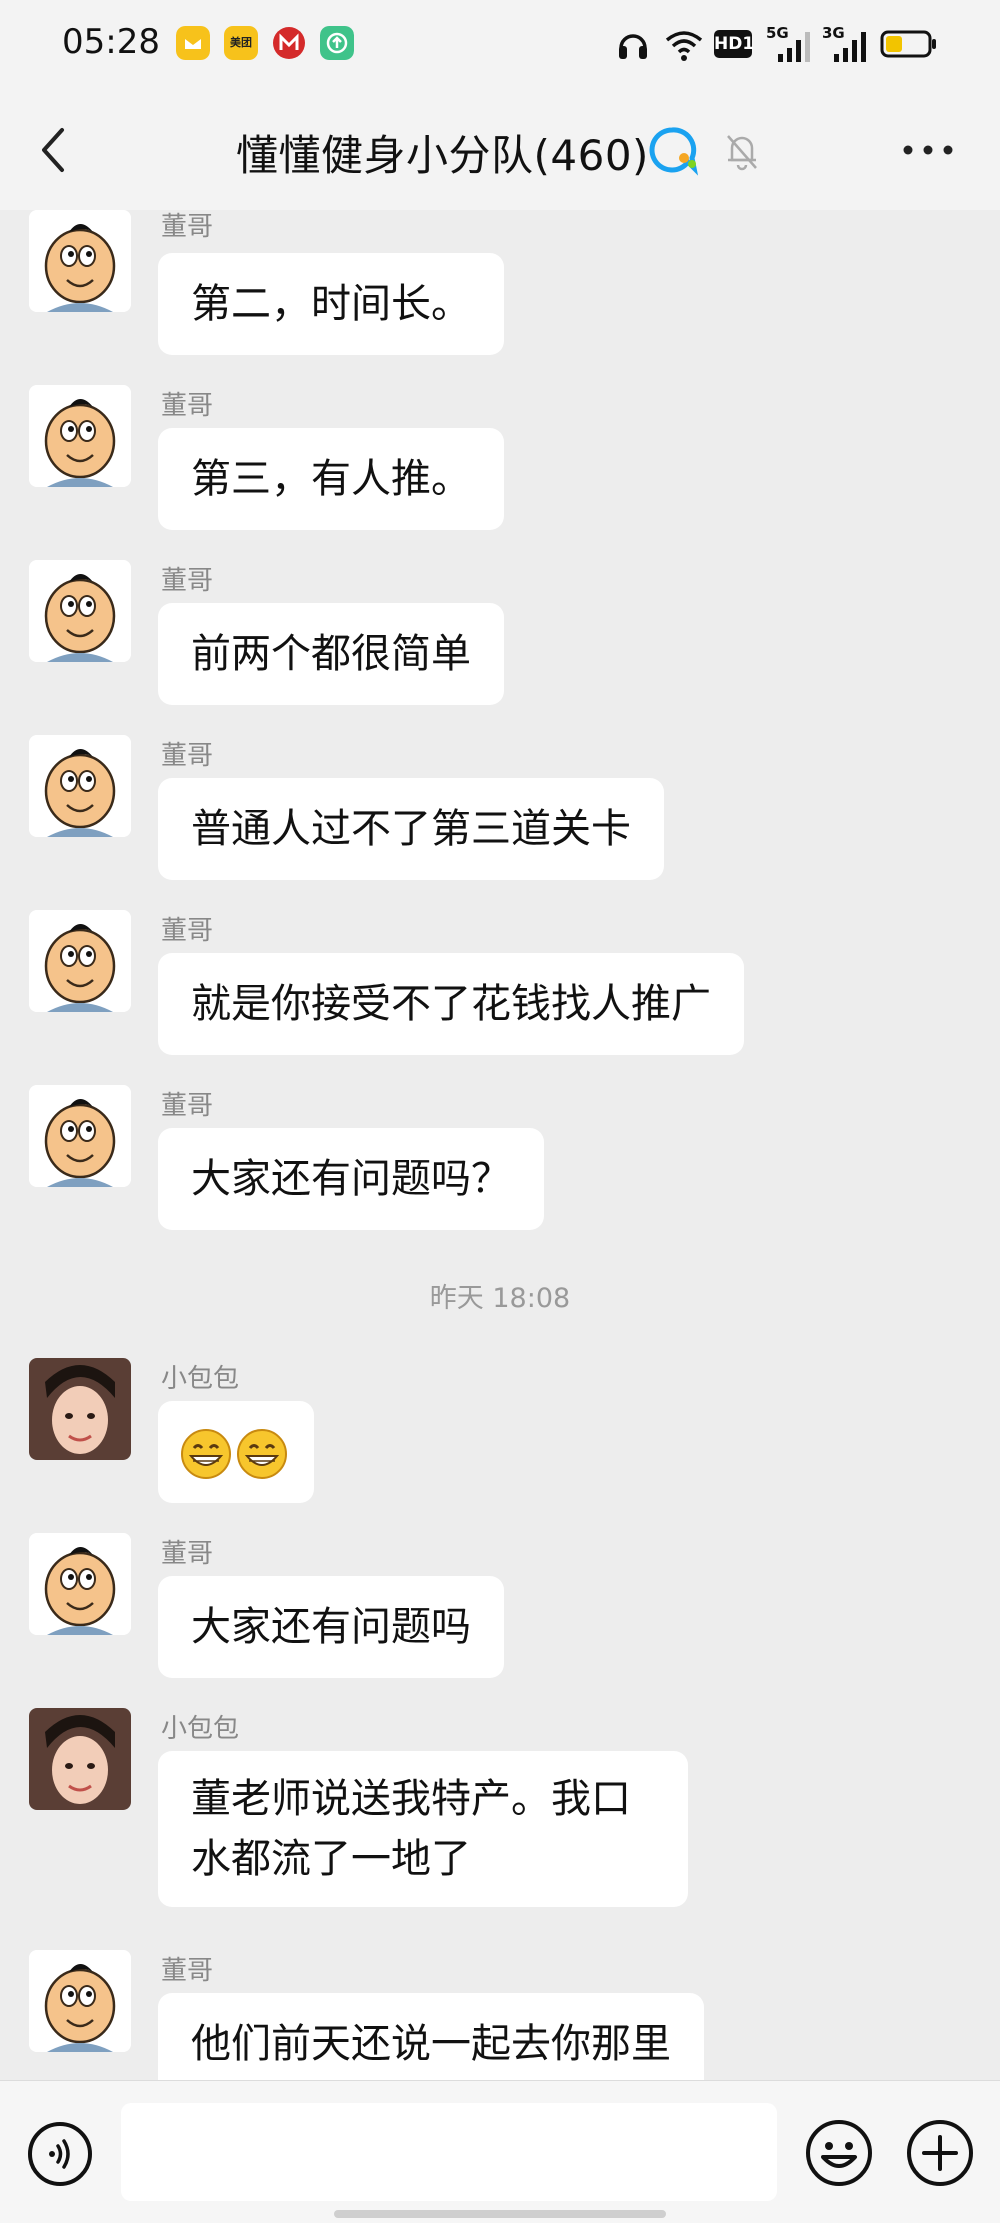 Image resolution: width=1000 pixels, height=2223 pixels. What do you see at coordinates (351, 1179) in the screenshot?
I see `message-bubble: 大家还有问题吗？` at bounding box center [351, 1179].